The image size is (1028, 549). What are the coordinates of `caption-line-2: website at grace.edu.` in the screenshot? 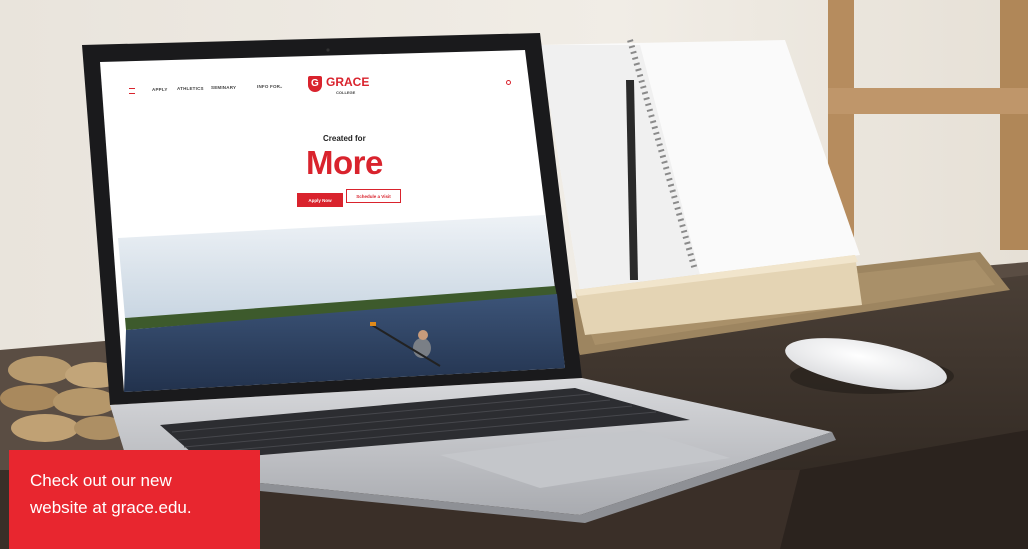 It's located at (111, 507).